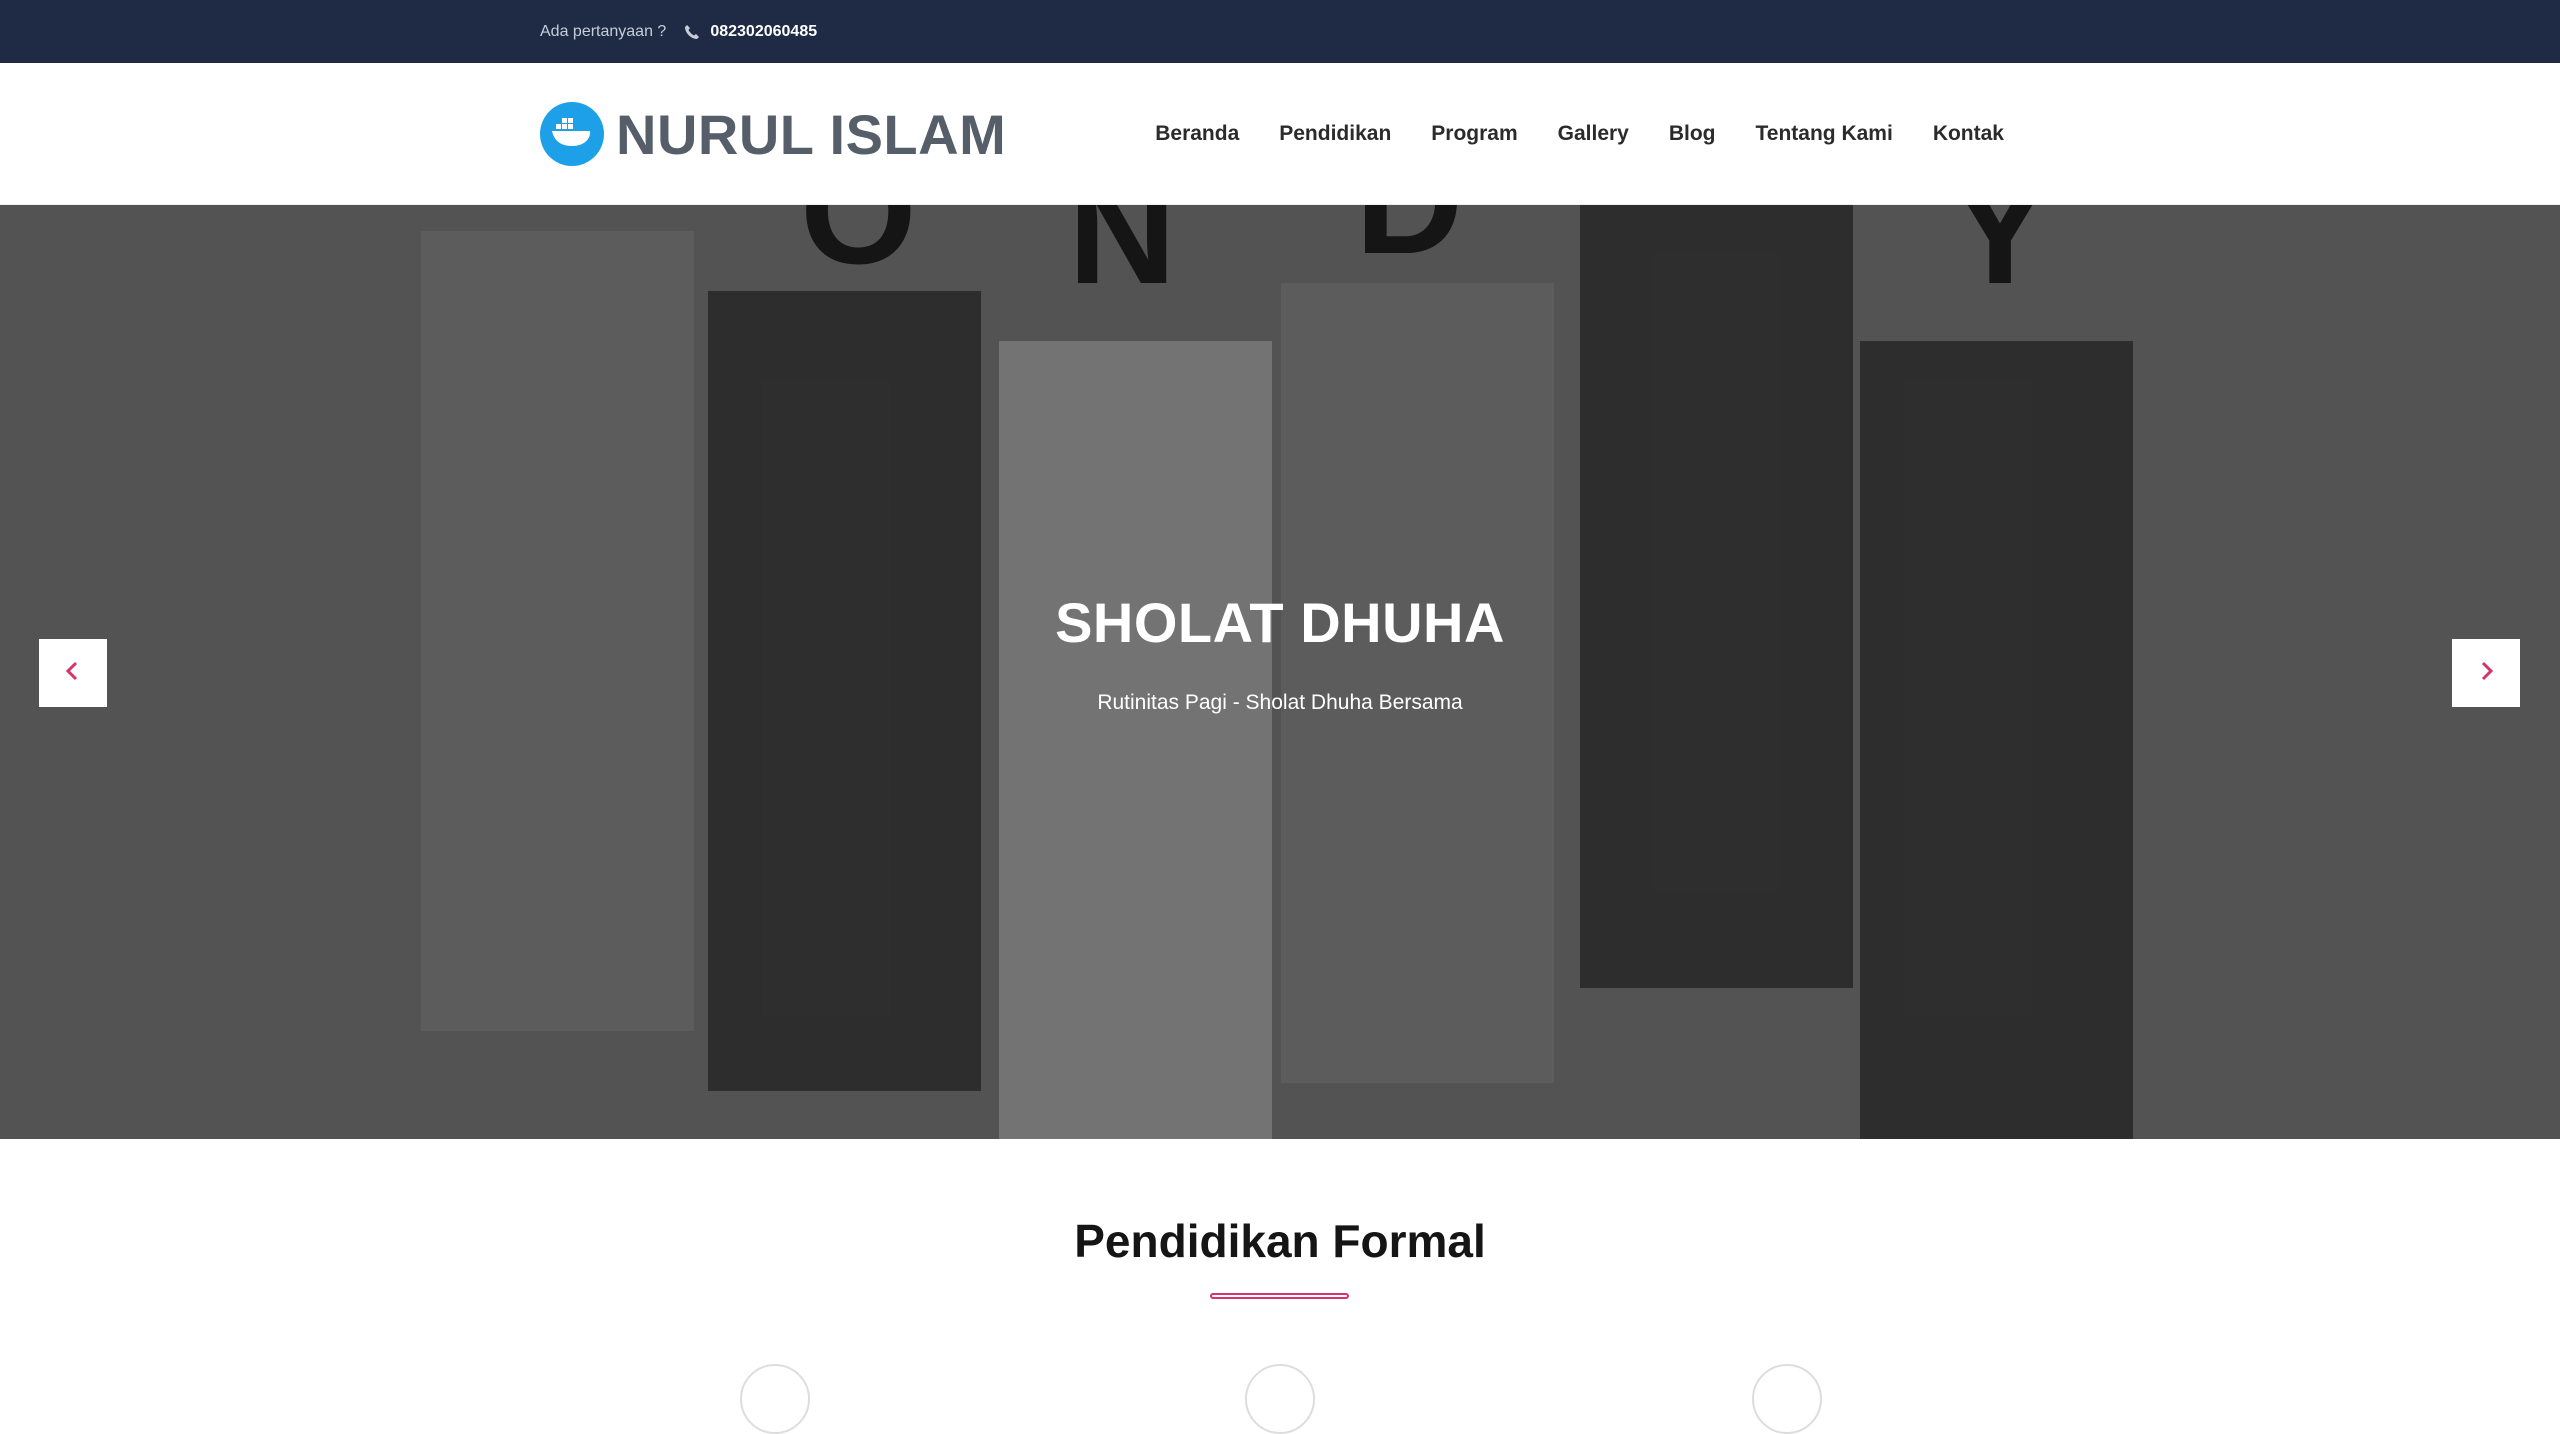 Image resolution: width=2560 pixels, height=1434 pixels. Describe the element at coordinates (1280, 31) in the screenshot. I see `top-bar: Ada pertanyaan ? 082302060485` at that location.